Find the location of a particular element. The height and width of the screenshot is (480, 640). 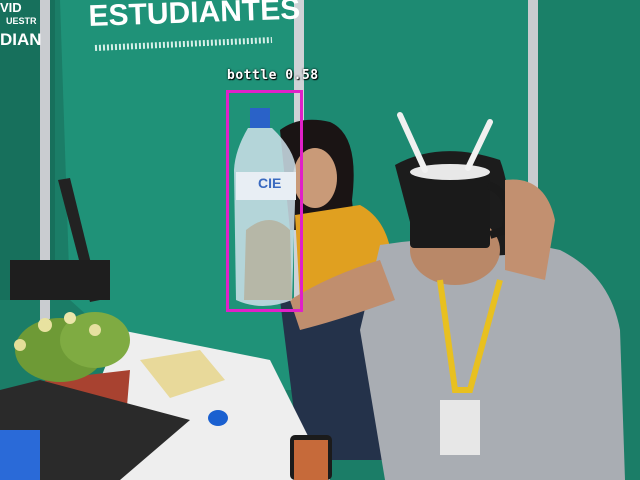

badge is located at coordinates (460, 427).